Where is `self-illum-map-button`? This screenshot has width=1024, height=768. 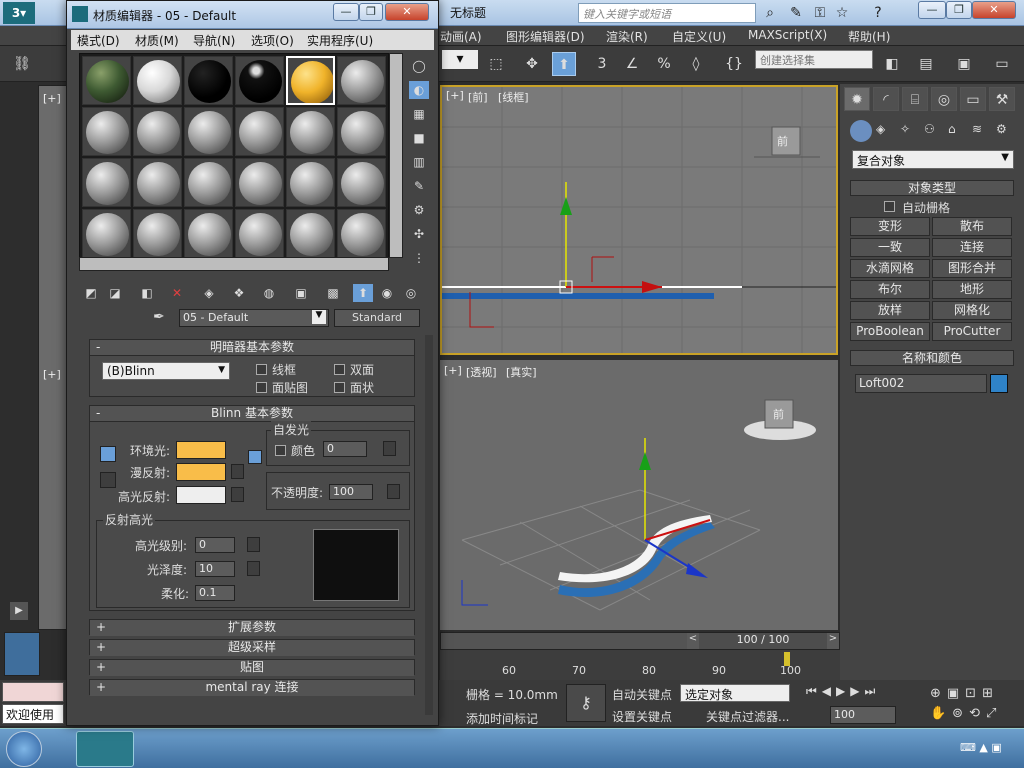 self-illum-map-button is located at coordinates (389, 448).